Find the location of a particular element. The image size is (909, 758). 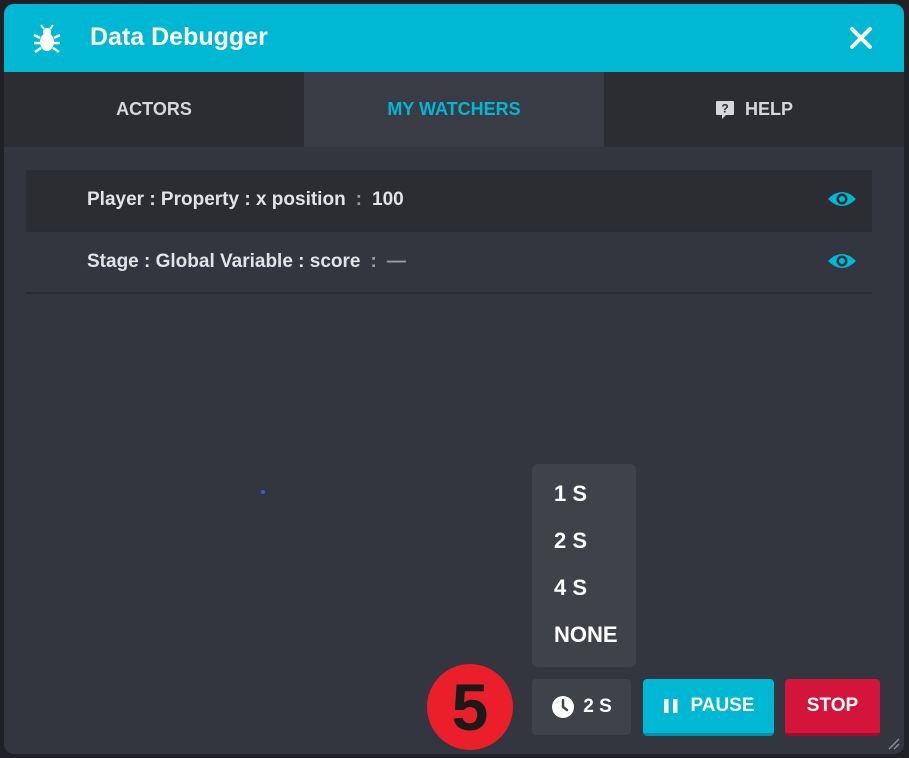

stop-button: STOP is located at coordinates (832, 707).